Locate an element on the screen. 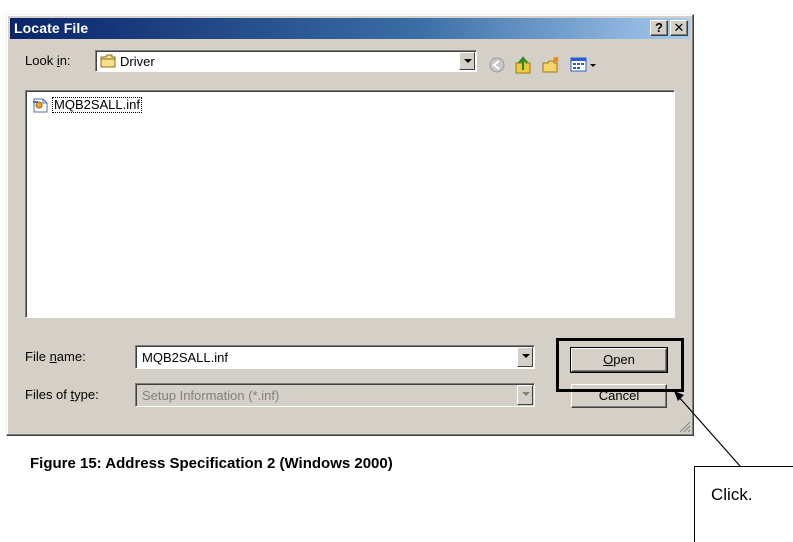 This screenshot has height=542, width=793. callout-text: Click. is located at coordinates (732, 494).